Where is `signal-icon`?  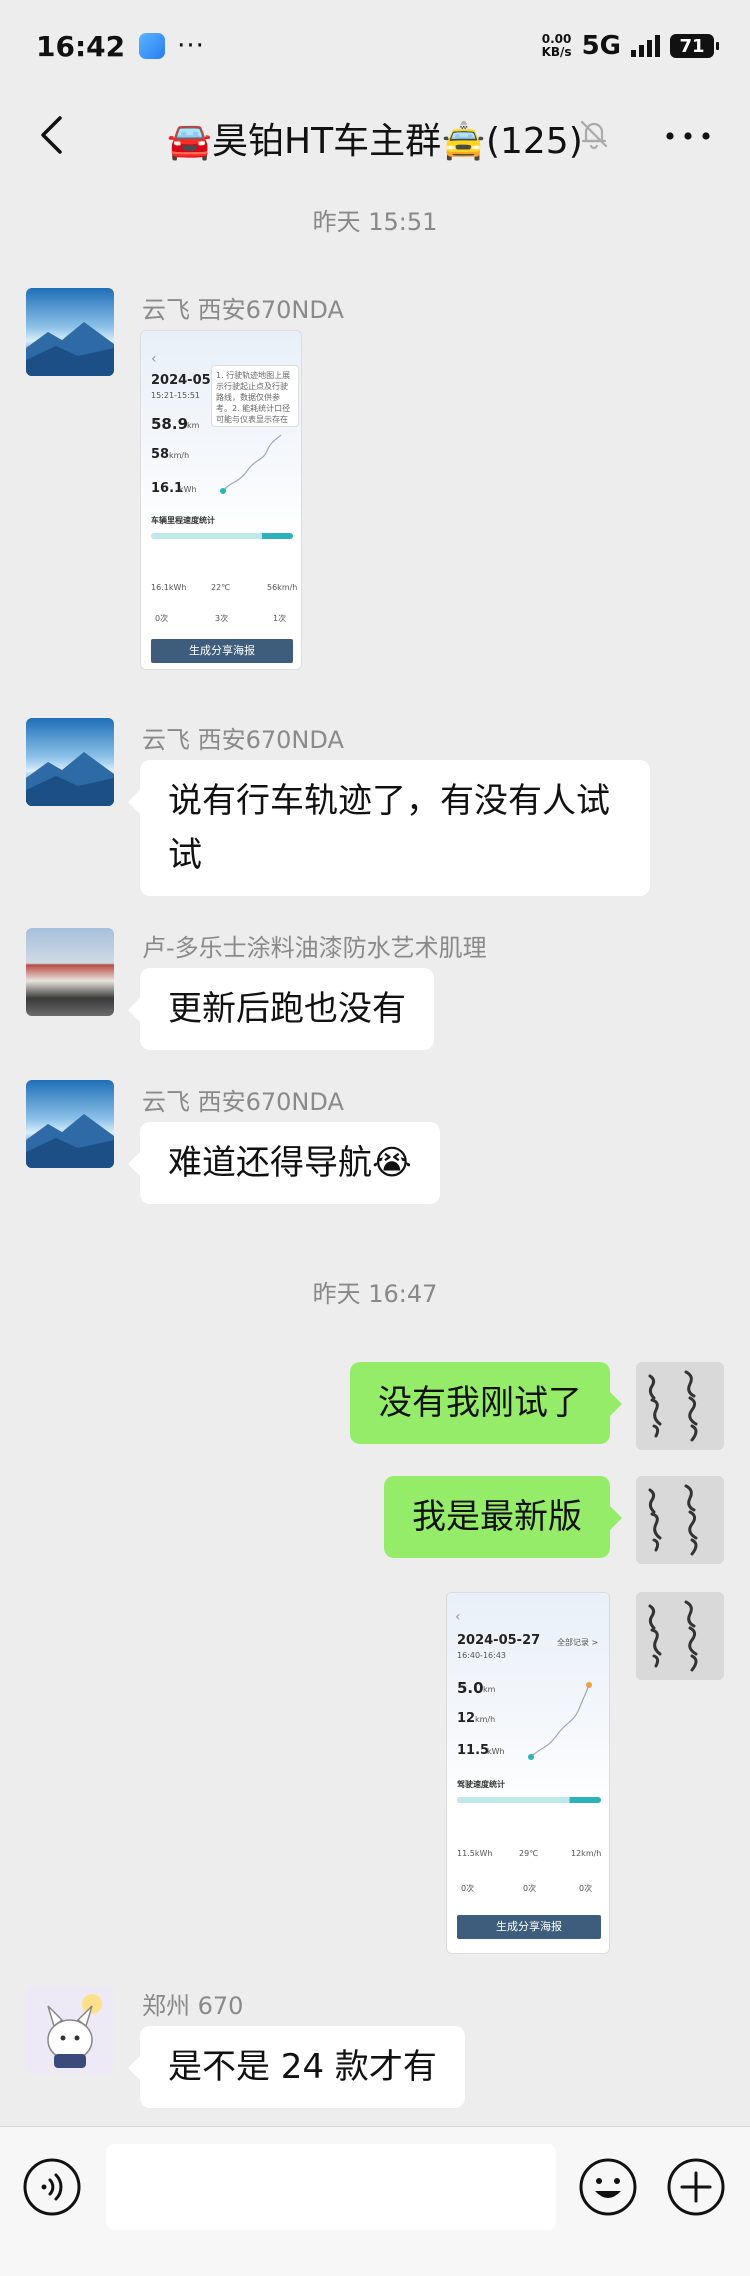 signal-icon is located at coordinates (645, 46).